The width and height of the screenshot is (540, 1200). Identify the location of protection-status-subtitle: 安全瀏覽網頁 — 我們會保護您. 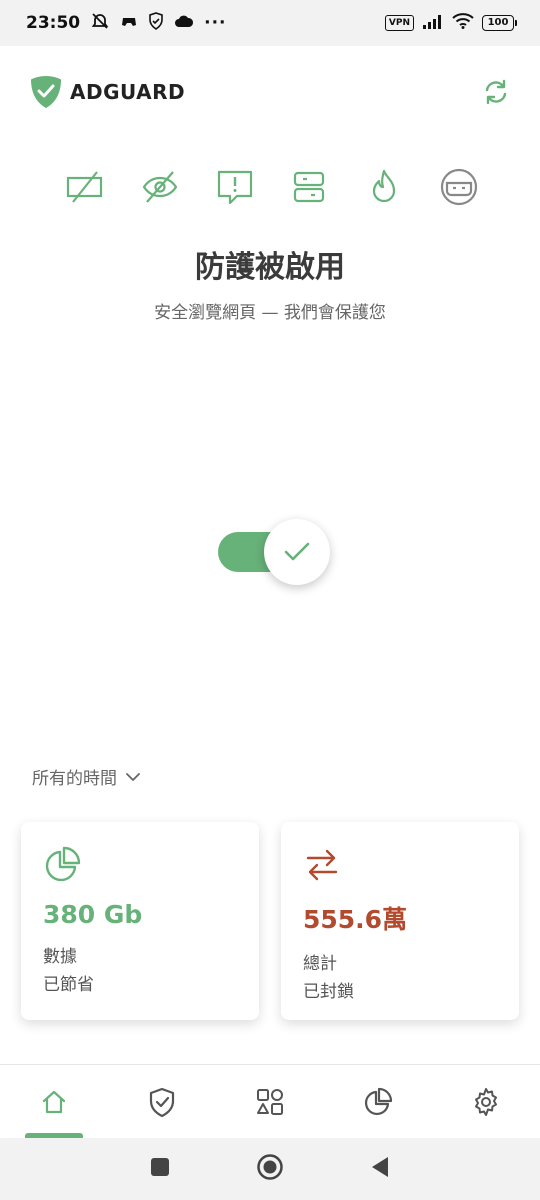
(270, 313).